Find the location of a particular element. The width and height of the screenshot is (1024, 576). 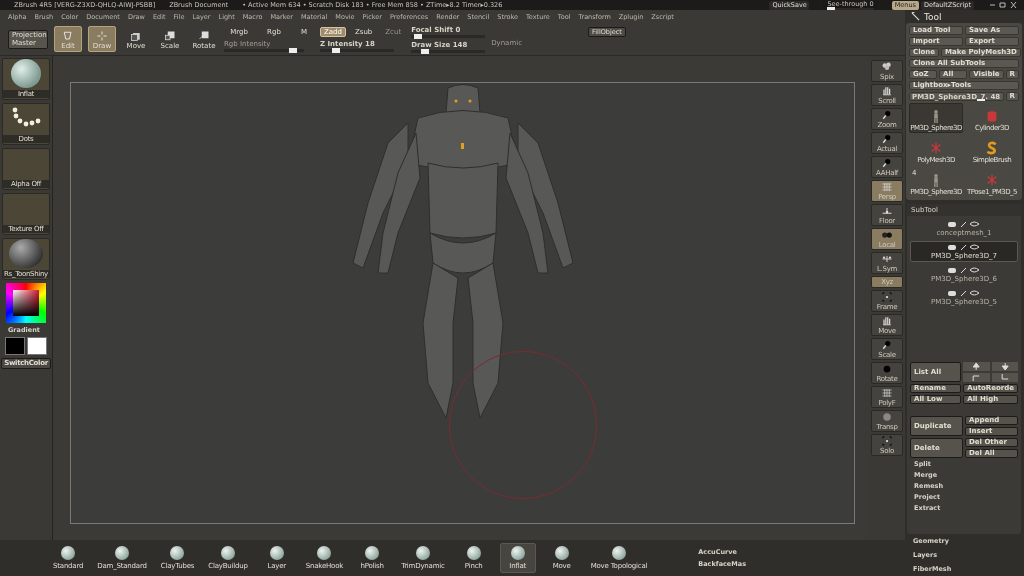

hammer-icon is located at coordinates (915, 16).